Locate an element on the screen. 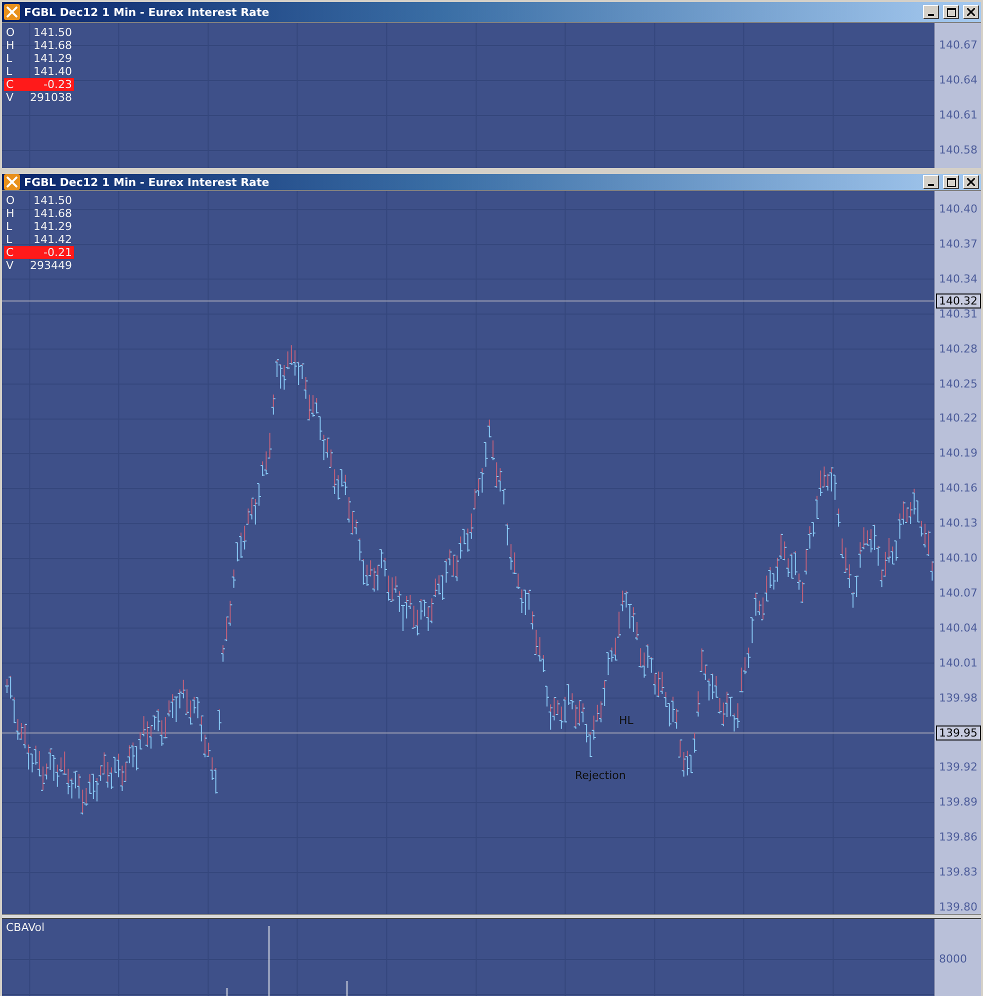  axis-label: 140.61 is located at coordinates (958, 115).